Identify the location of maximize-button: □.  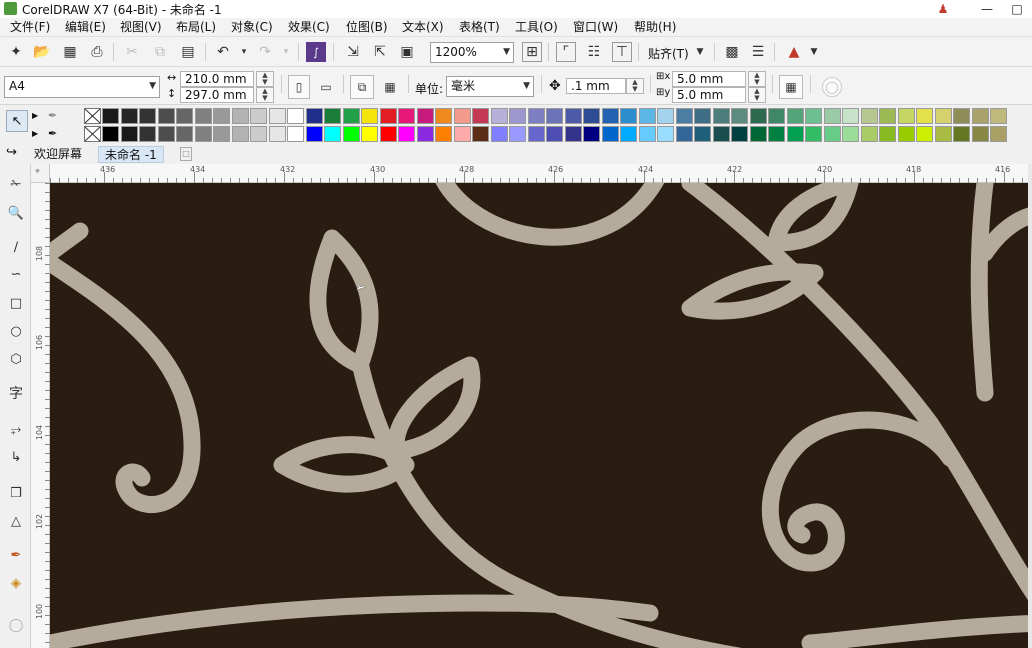
(1017, 9).